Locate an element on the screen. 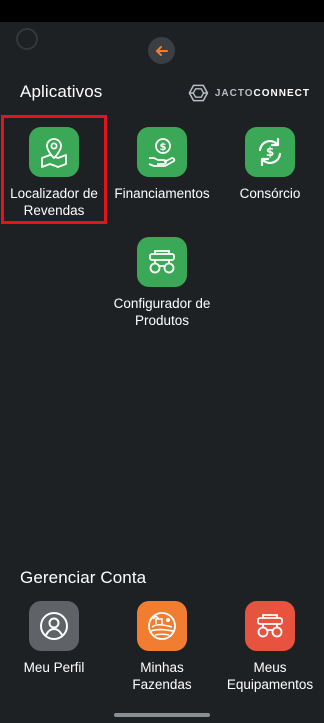 The image size is (324, 723). jacto-logo-icon is located at coordinates (198, 93).